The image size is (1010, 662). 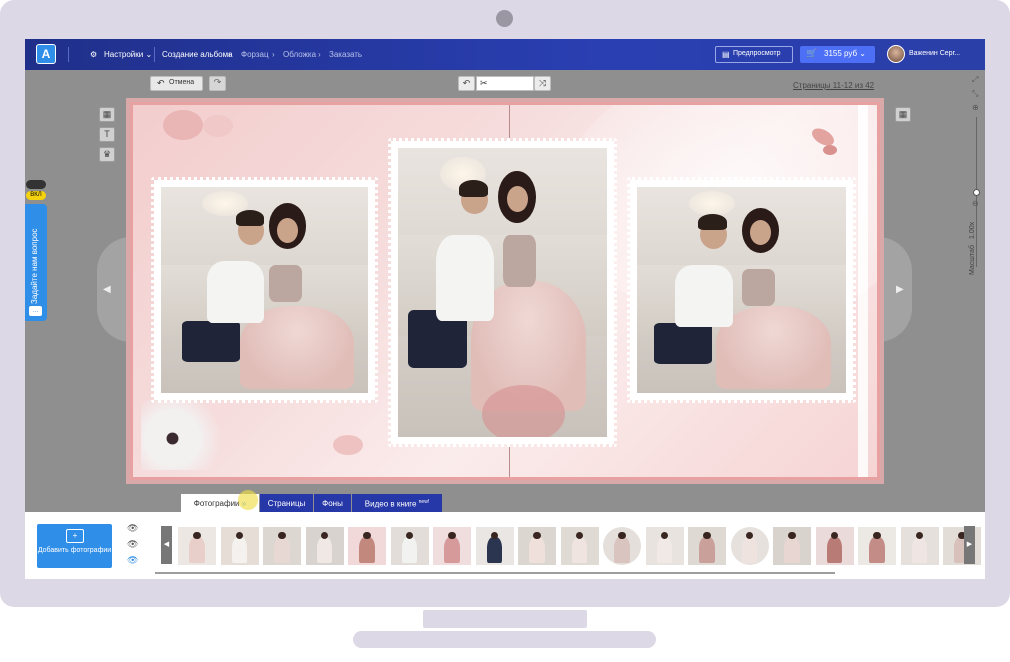 I want to click on photo-frame-left, so click(x=264, y=290).